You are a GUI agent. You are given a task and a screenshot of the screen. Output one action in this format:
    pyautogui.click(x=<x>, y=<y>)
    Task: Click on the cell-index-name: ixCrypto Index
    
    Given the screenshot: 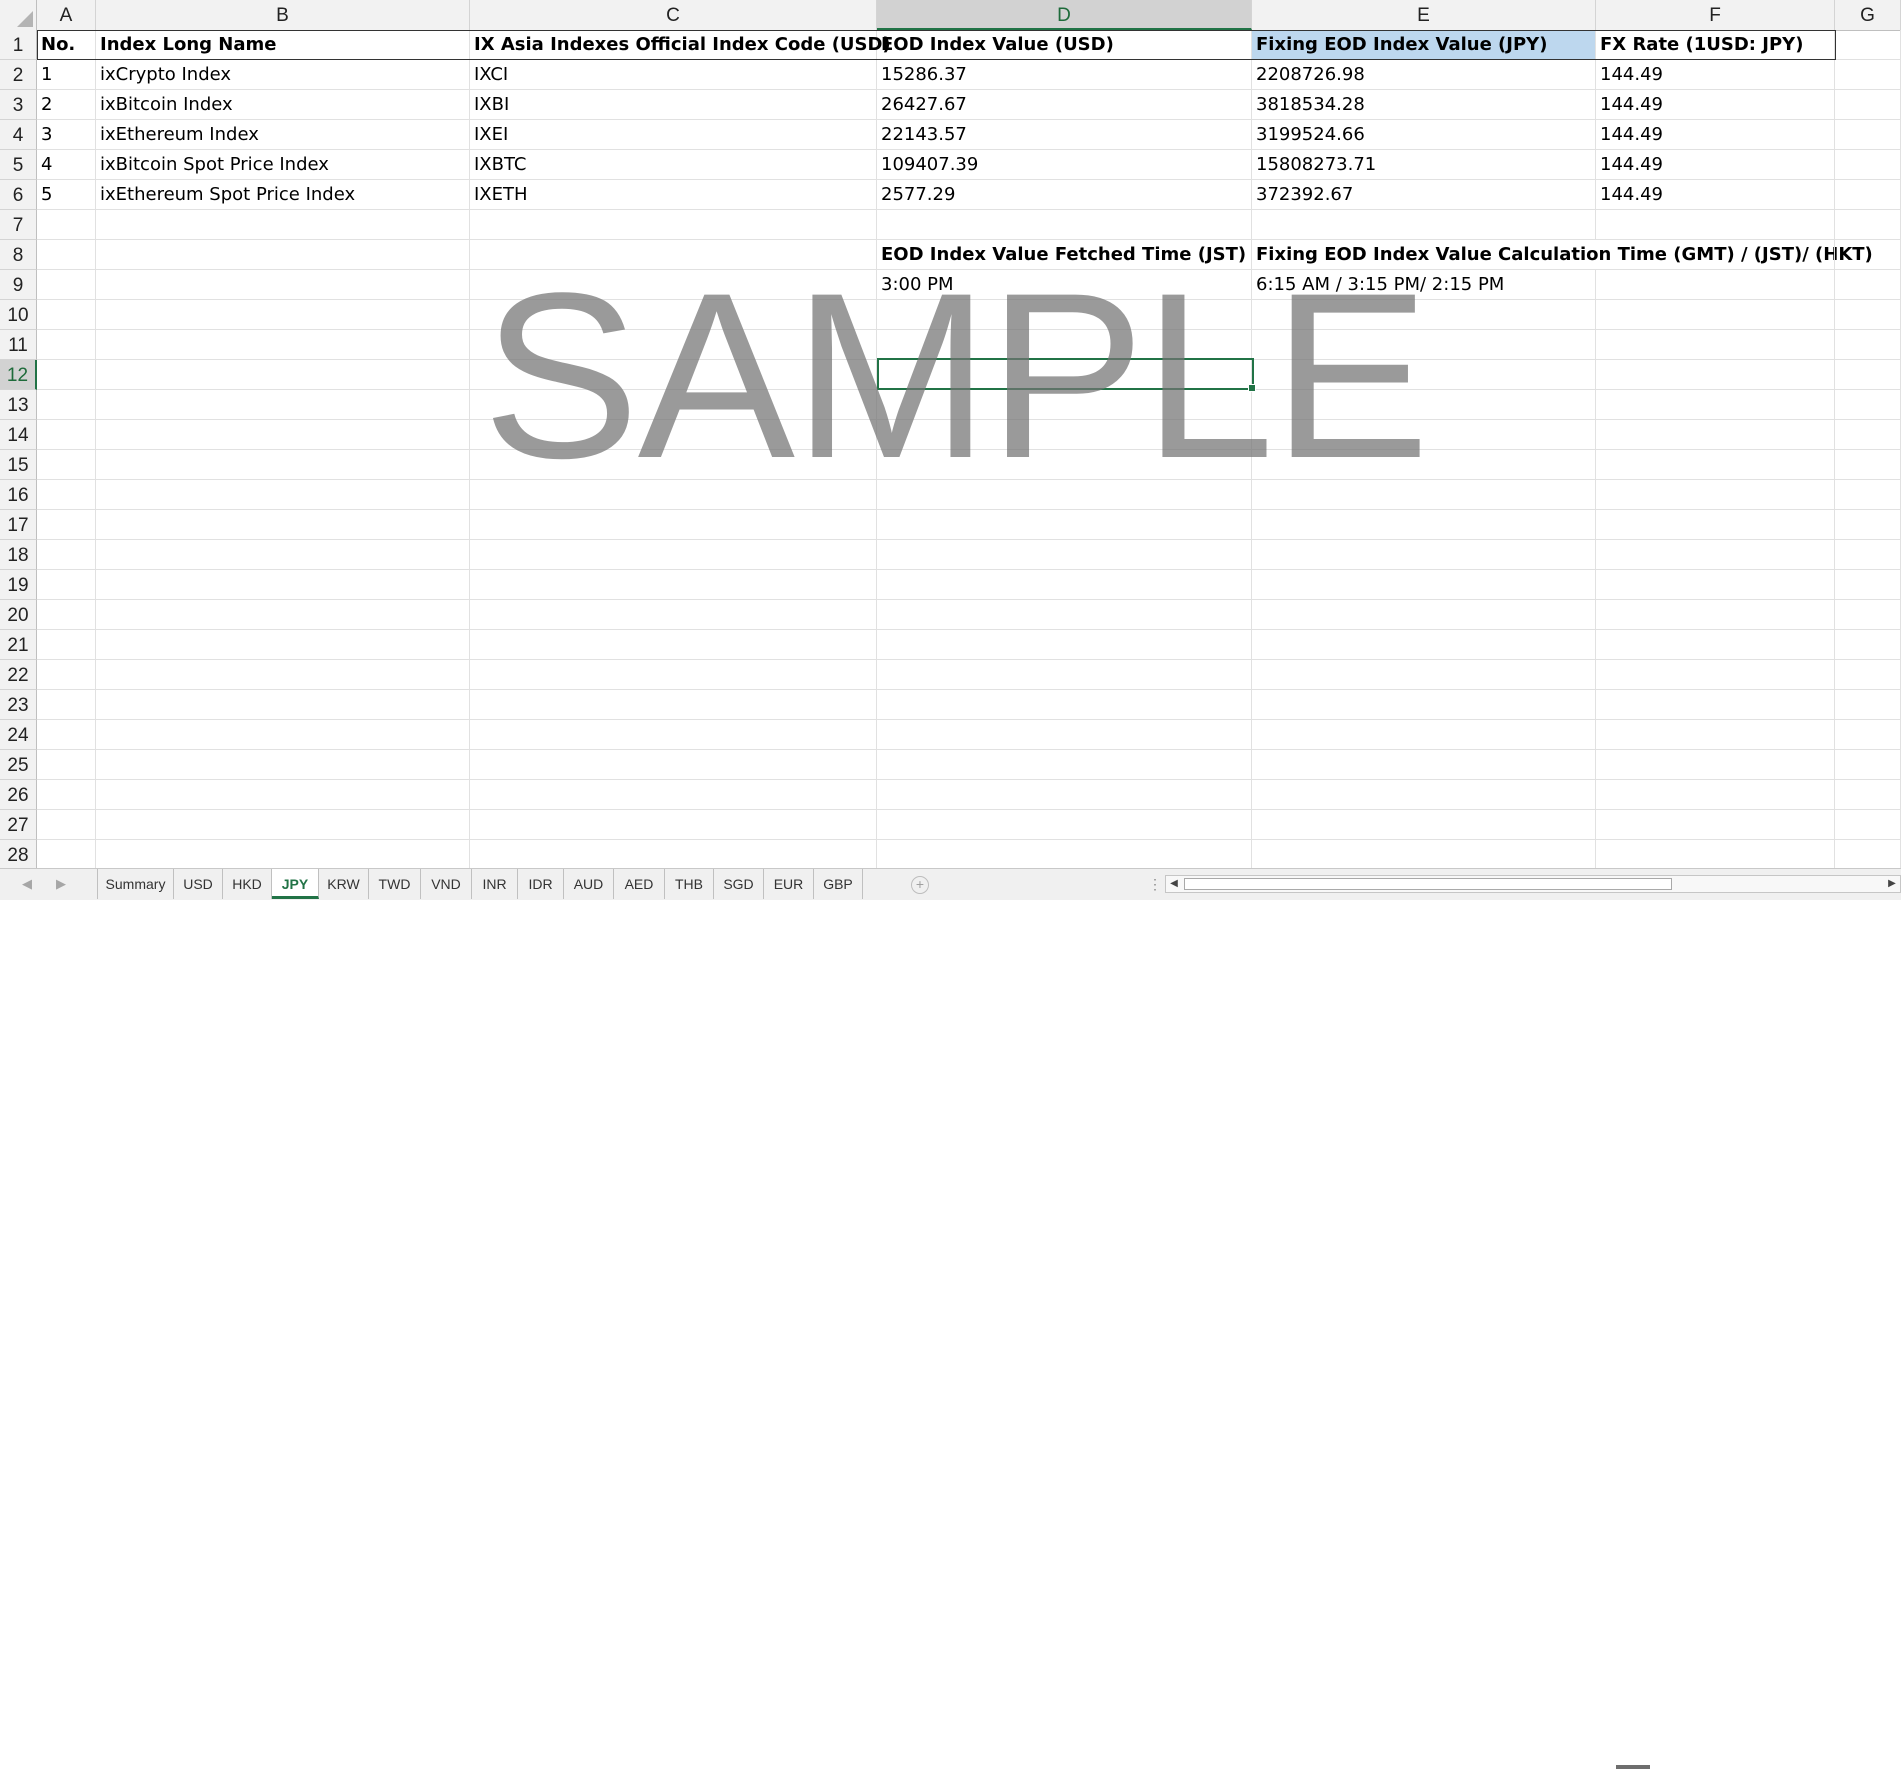 What is the action you would take?
    pyautogui.click(x=283, y=74)
    